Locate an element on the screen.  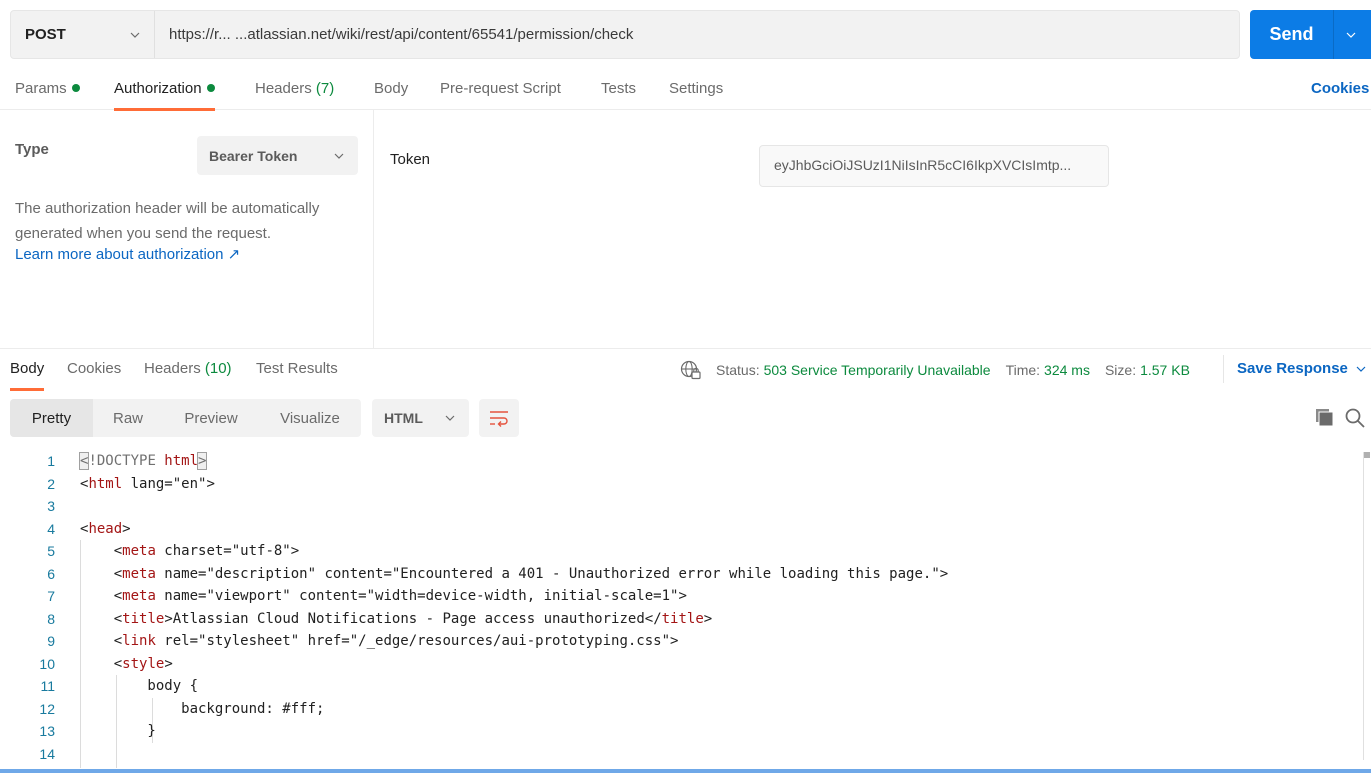
wrap-lines-button is located at coordinates (499, 418).